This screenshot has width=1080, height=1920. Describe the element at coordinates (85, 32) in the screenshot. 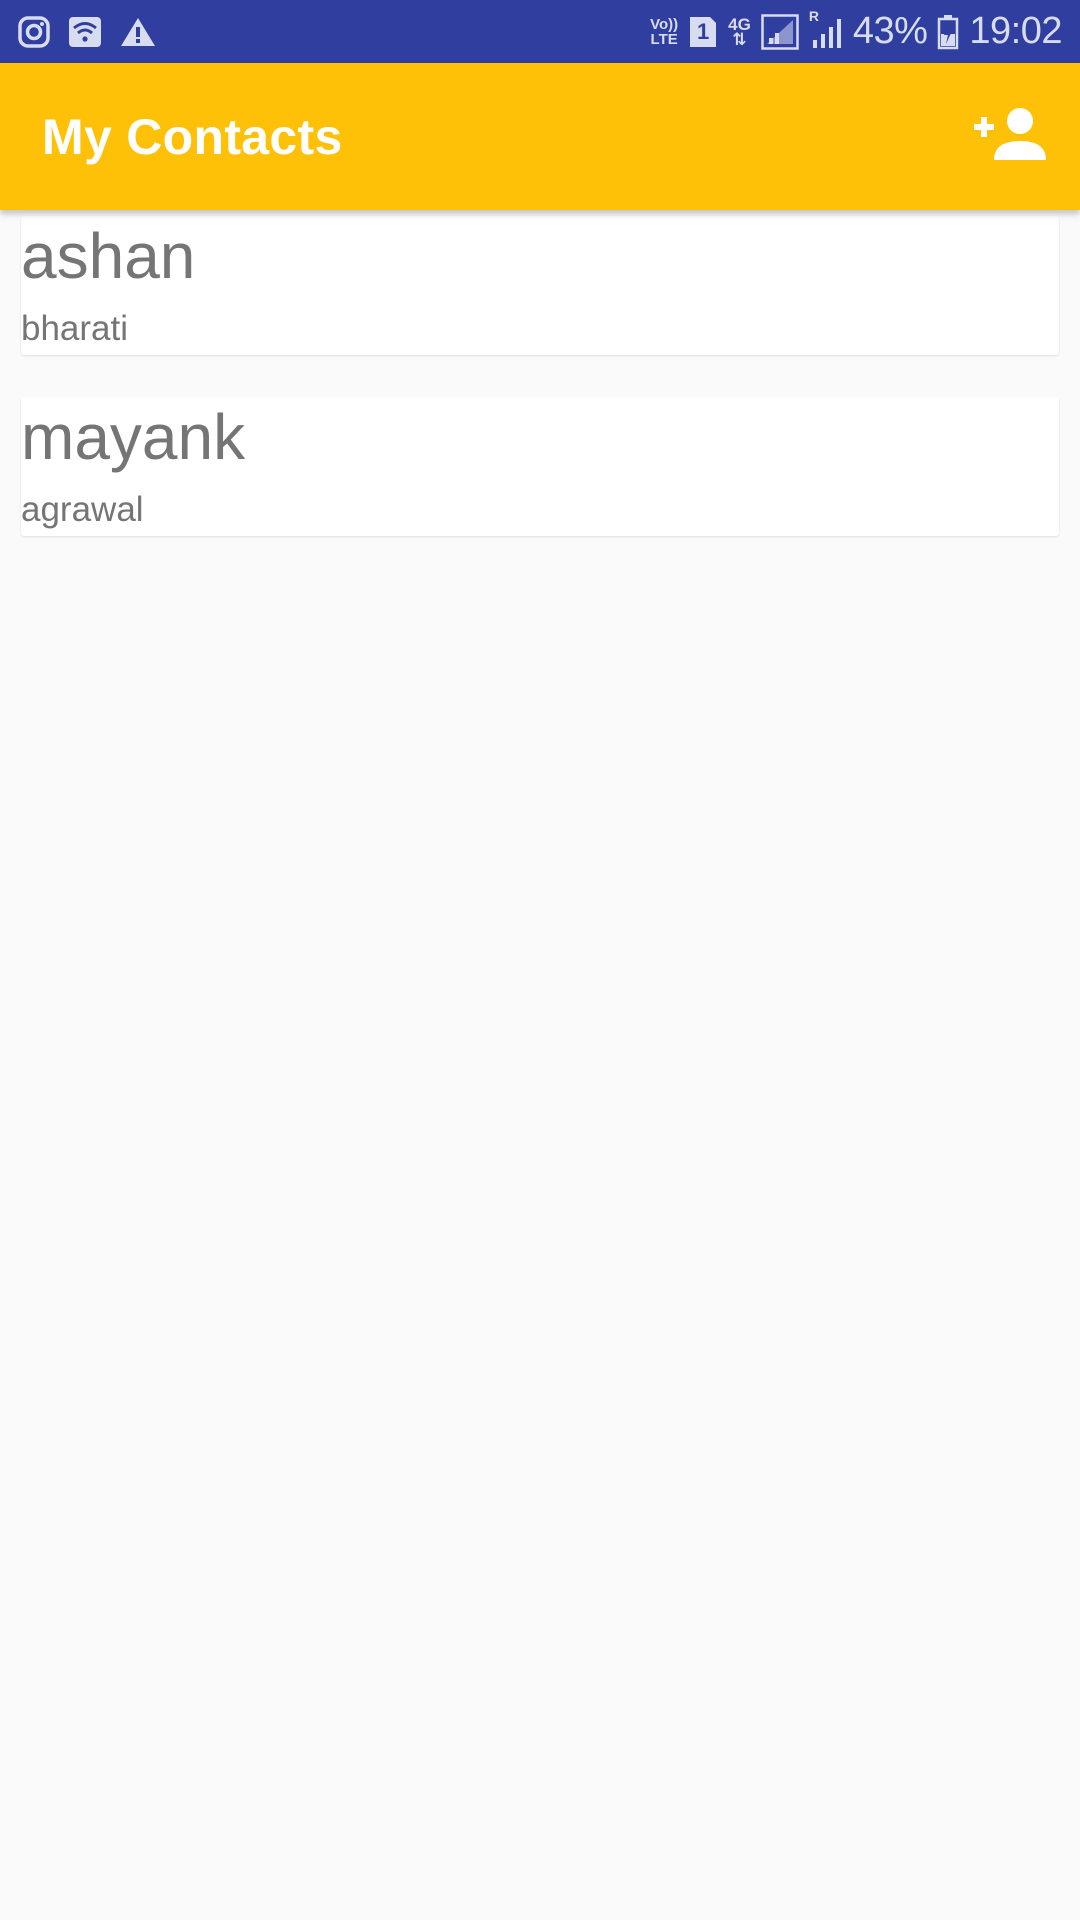

I see `wifi-icon` at that location.